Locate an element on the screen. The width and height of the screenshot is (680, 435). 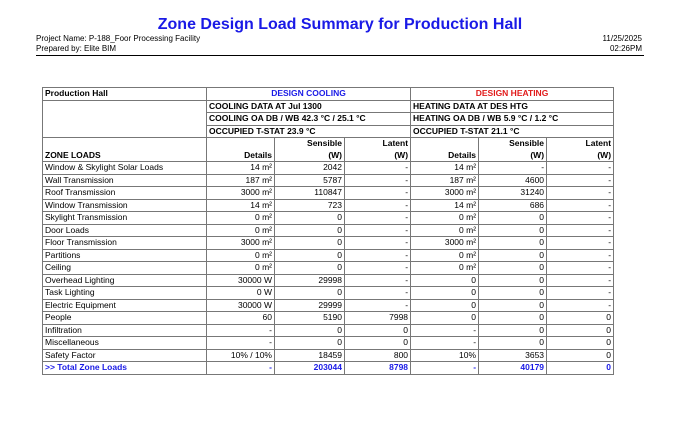
row-label: Floor Transmission is located at coordinates (124, 243).